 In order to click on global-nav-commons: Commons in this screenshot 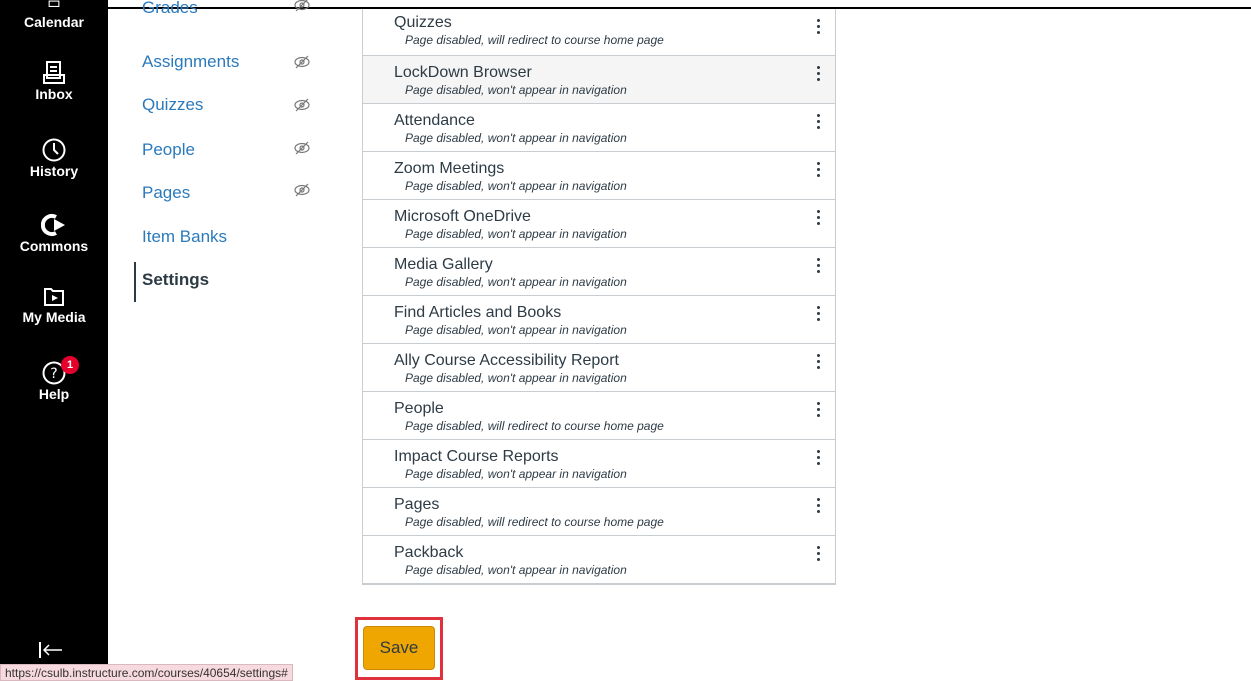, I will do `click(54, 233)`.